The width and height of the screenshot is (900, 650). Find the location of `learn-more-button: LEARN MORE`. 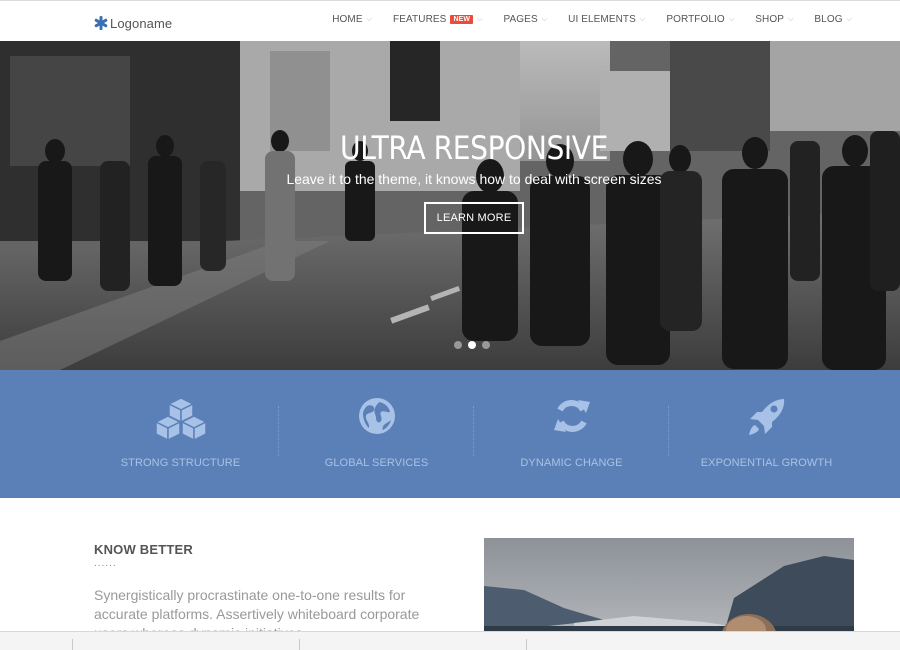

learn-more-button: LEARN MORE is located at coordinates (474, 218).